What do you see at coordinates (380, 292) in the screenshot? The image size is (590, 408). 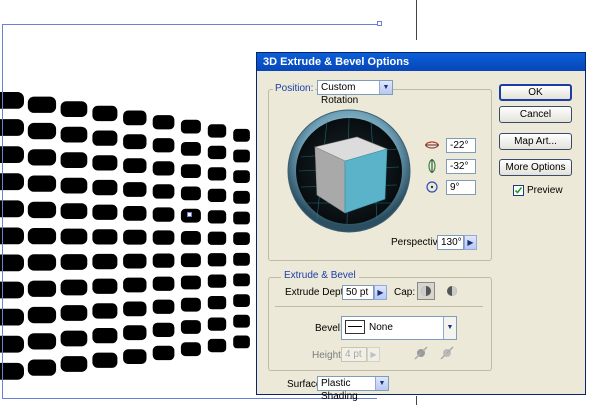 I see `extrude-depth-arrow-button: ▶` at bounding box center [380, 292].